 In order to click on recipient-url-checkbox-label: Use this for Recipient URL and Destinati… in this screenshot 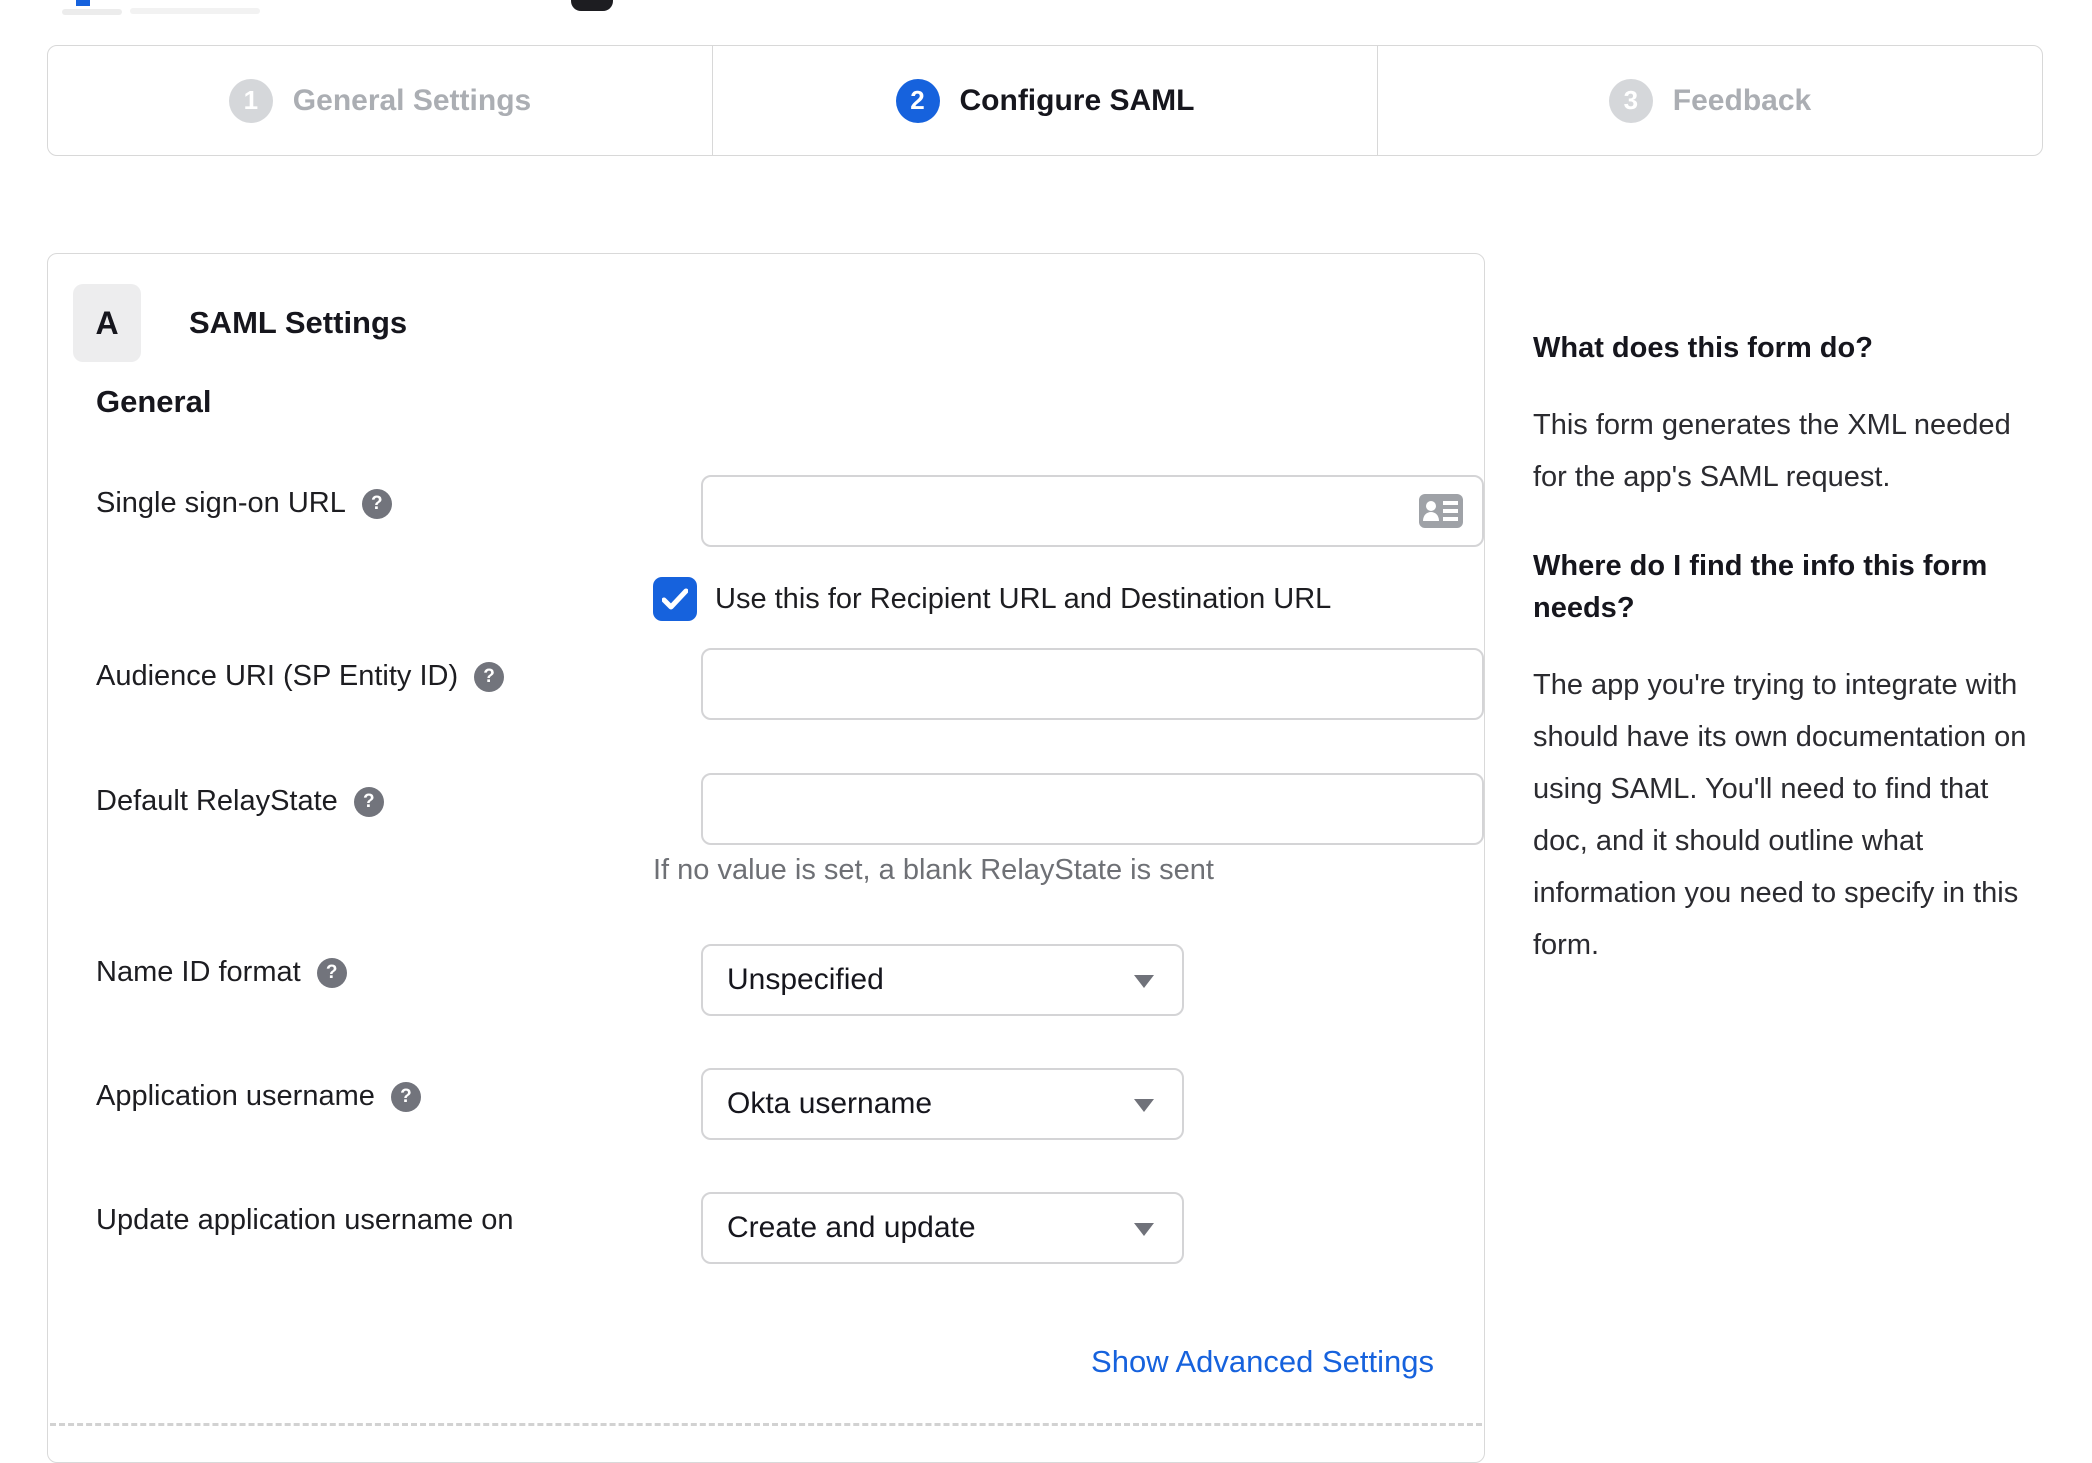, I will do `click(1023, 598)`.